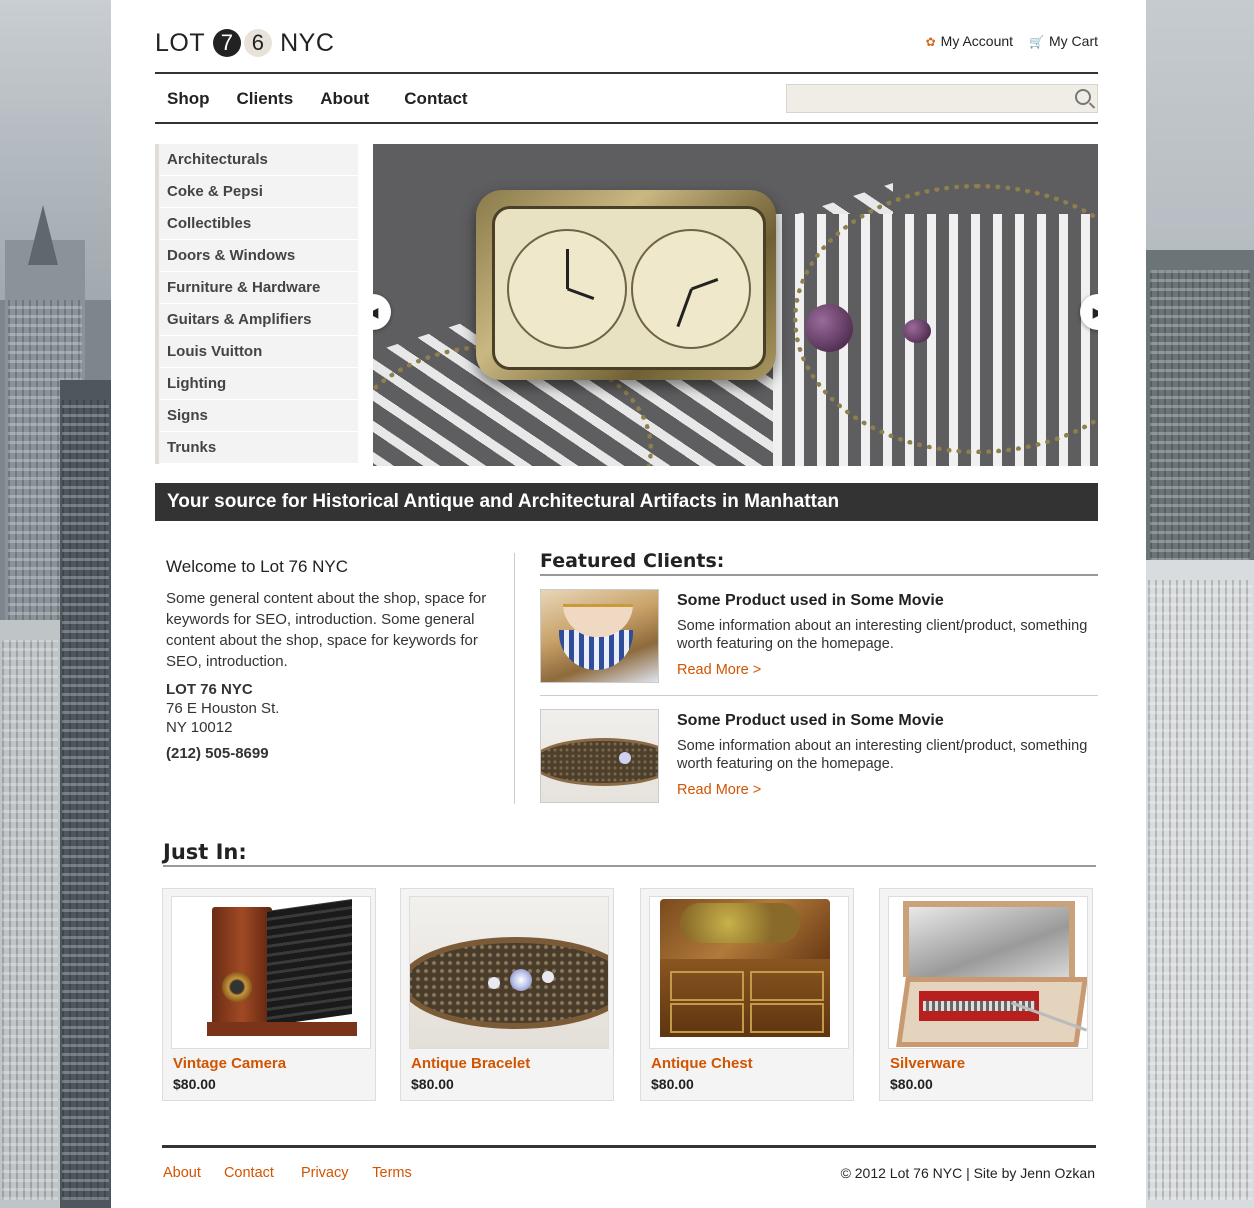 Image resolution: width=1254 pixels, height=1208 pixels. What do you see at coordinates (599, 756) in the screenshot?
I see `featured-thumbnail-bracelet` at bounding box center [599, 756].